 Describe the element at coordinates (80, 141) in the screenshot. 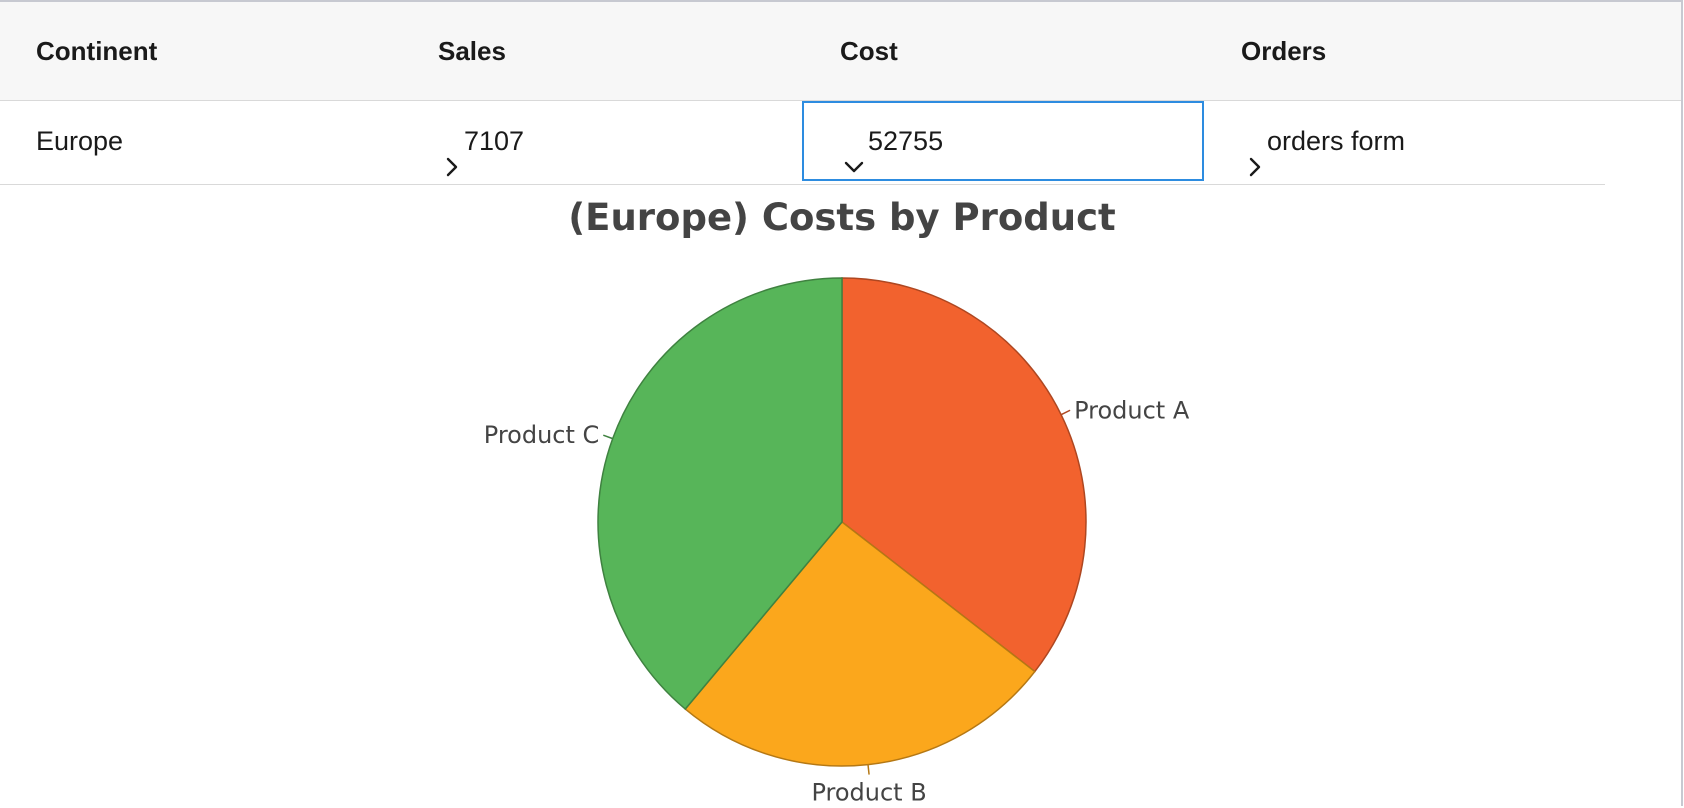

I see `continent-cell: Europe` at that location.